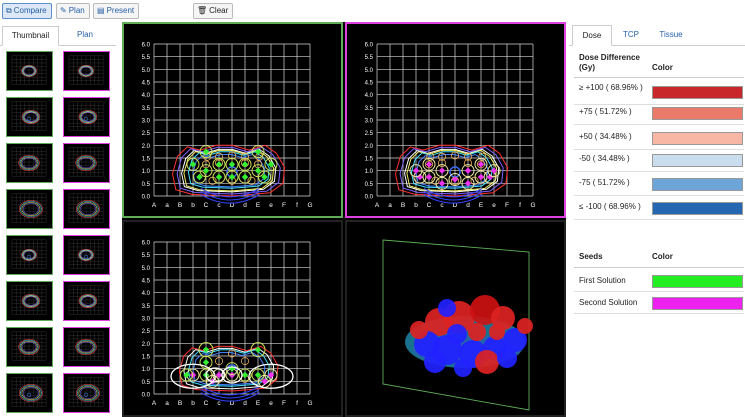 The image size is (745, 417). I want to click on tab-thumbnail: Thumbnail, so click(30, 36).